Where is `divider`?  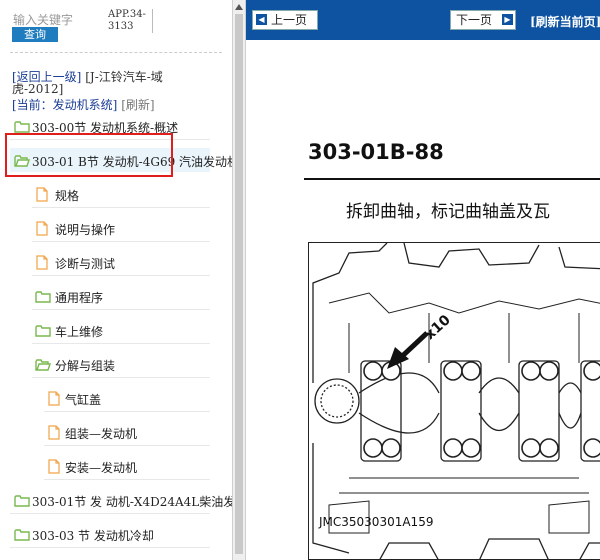 divider is located at coordinates (116, 52).